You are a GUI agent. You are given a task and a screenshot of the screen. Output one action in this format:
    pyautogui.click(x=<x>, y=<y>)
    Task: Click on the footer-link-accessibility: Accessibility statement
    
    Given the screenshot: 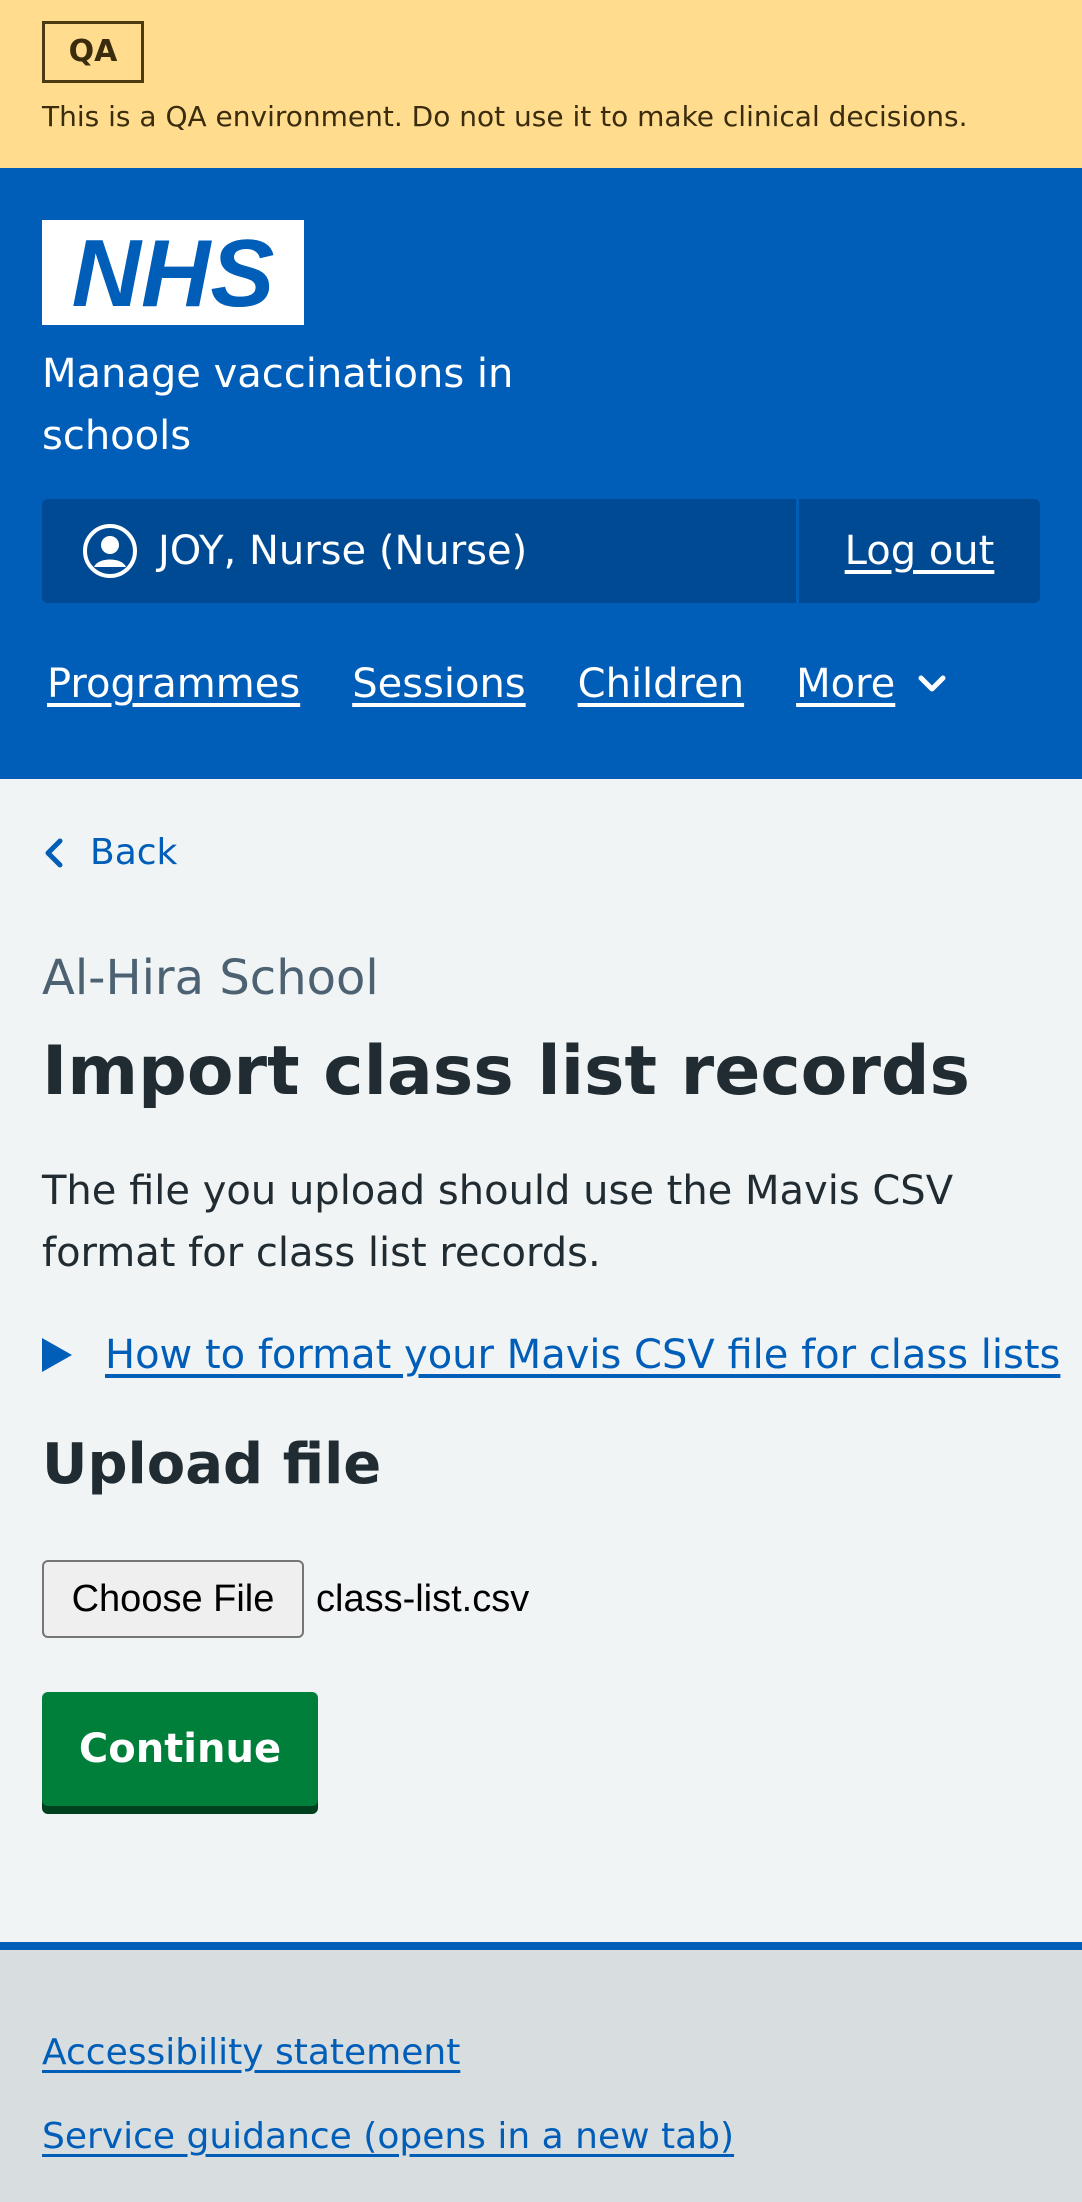 What is the action you would take?
    pyautogui.click(x=251, y=2052)
    